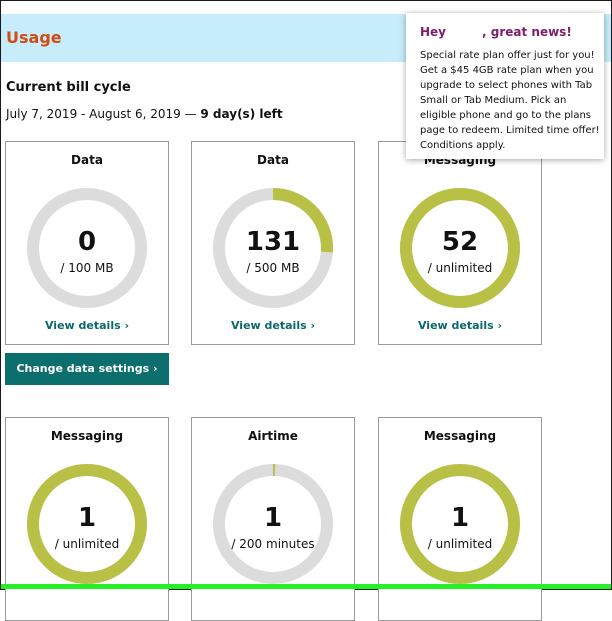 This screenshot has height=621, width=612. I want to click on usage-card: Airtime 1 / 200 minutes, so click(273, 519).